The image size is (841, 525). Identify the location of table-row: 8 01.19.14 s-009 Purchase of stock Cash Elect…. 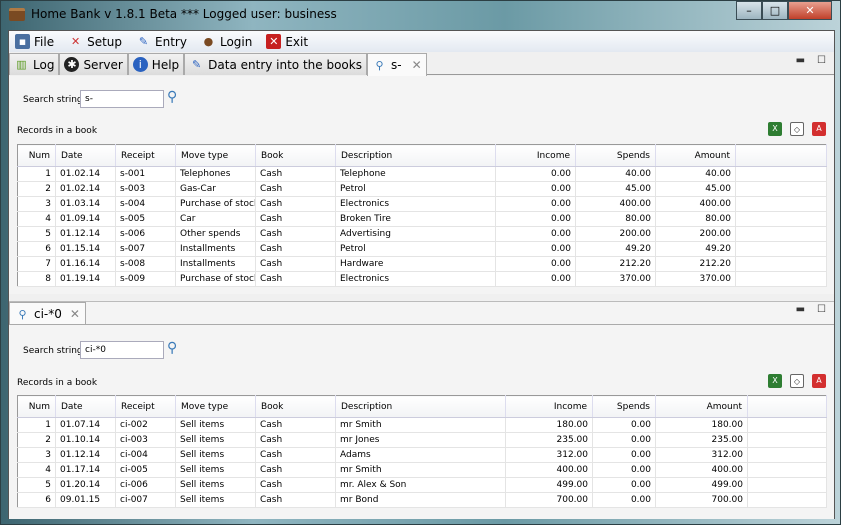
(422, 279).